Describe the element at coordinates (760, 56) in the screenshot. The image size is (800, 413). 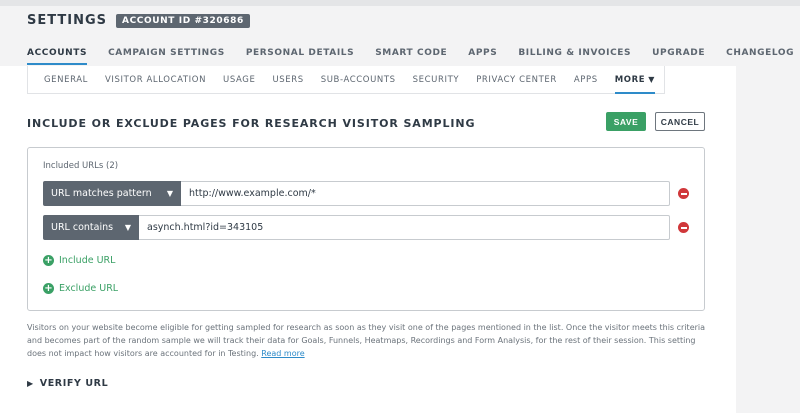
I see `tab-changelog: CHANGELOG` at that location.